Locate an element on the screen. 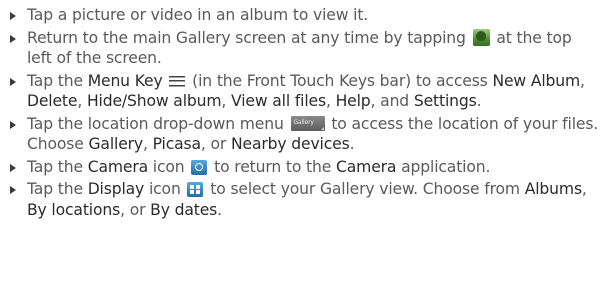 Image resolution: width=606 pixels, height=283 pixels. display-term: Display is located at coordinates (116, 189).